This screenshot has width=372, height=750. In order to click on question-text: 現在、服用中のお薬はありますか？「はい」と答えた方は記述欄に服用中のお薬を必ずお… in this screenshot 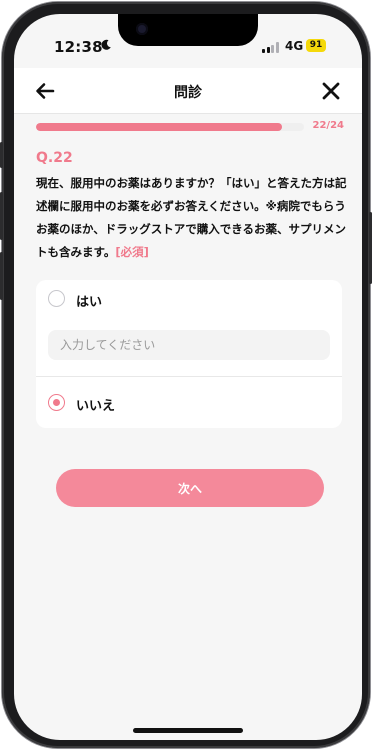, I will do `click(192, 218)`.